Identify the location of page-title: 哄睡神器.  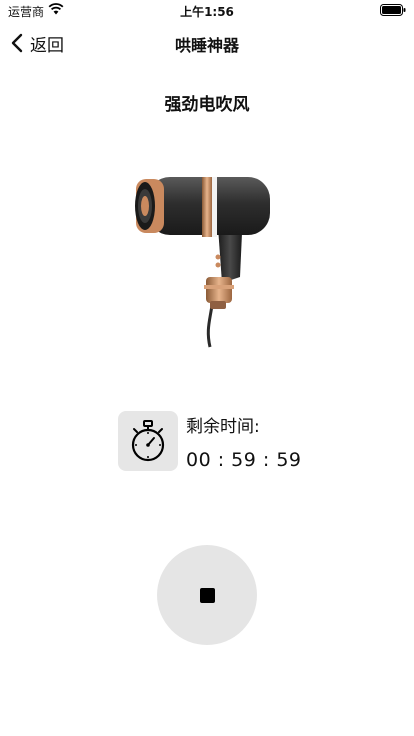
(206, 45).